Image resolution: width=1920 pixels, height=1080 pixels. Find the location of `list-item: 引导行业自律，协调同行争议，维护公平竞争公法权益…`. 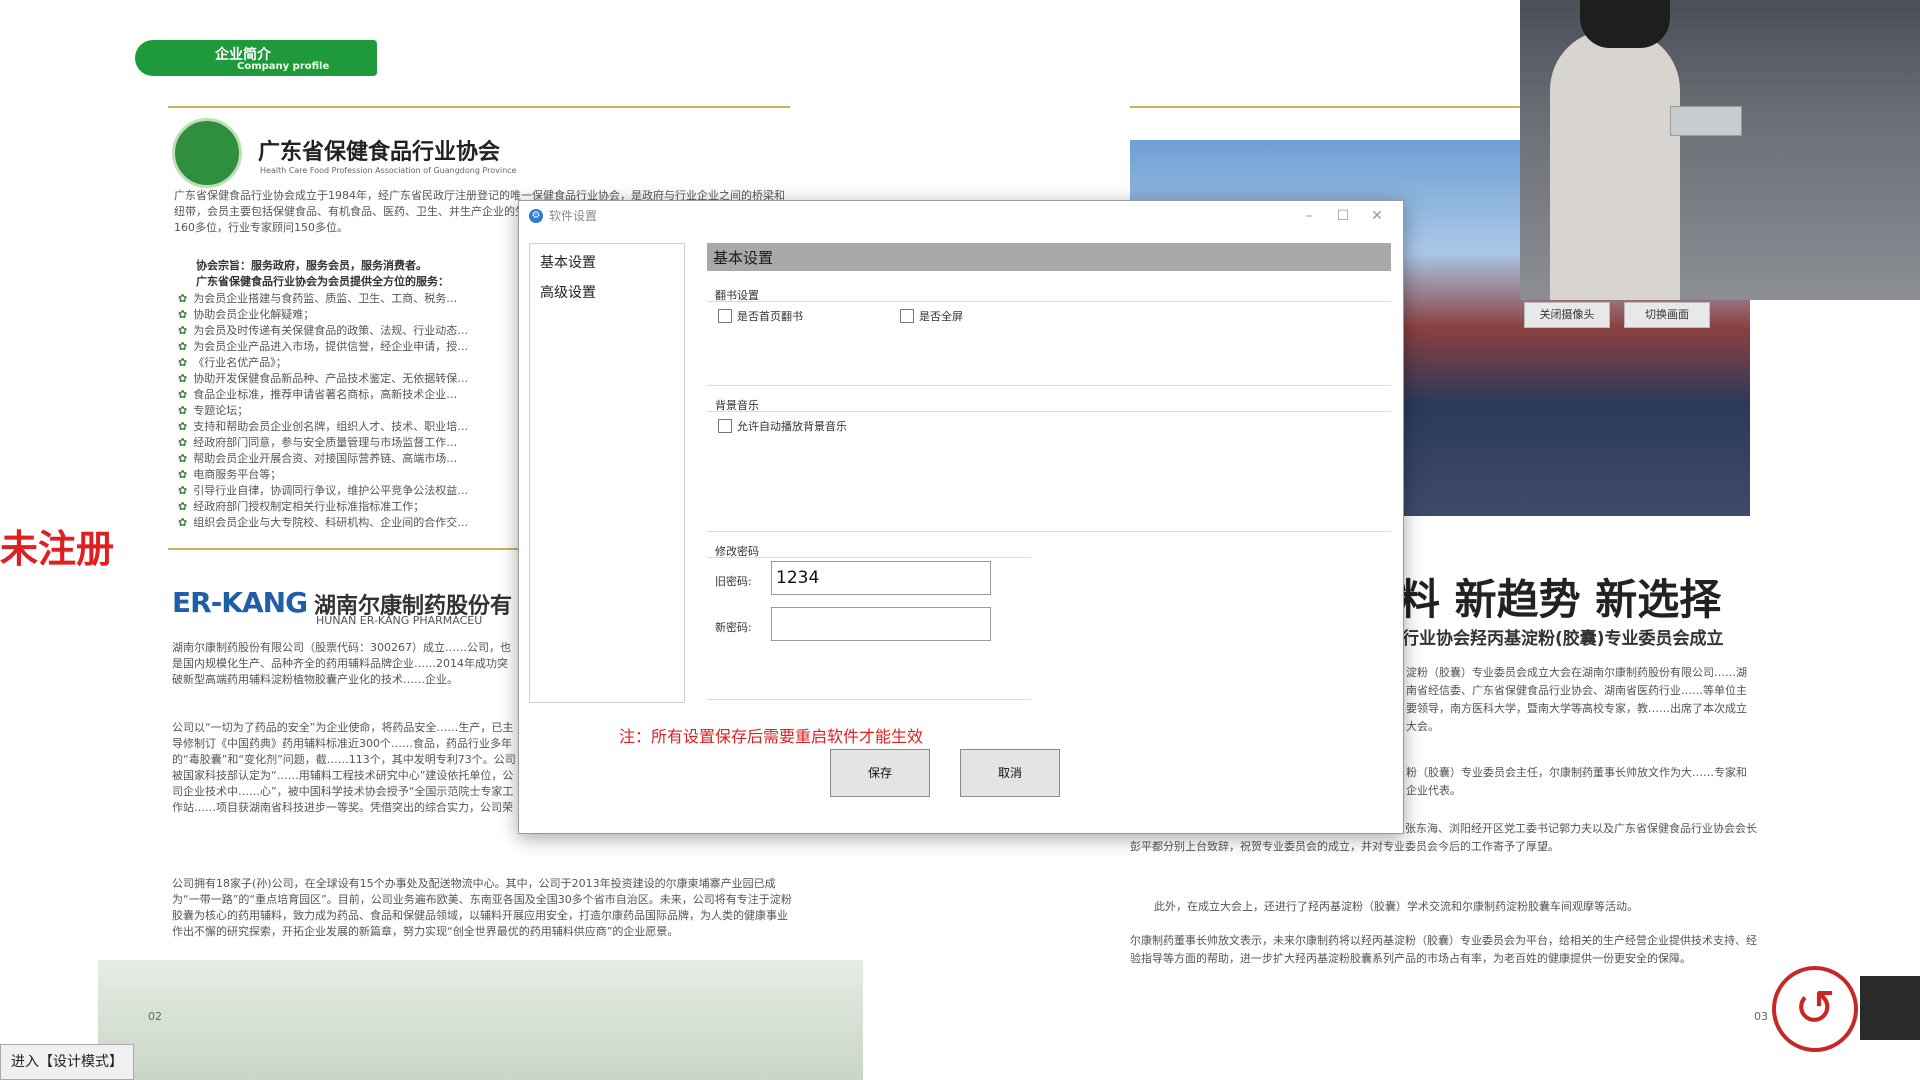

list-item: 引导行业自律，协调同行争议，维护公平竞争公法权益… is located at coordinates (348, 490).